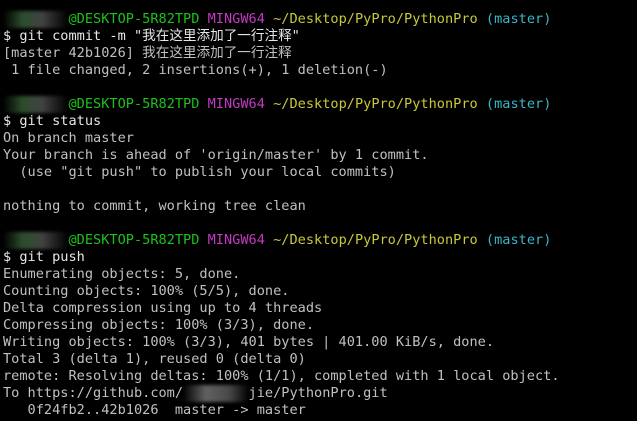 Image resolution: width=637 pixels, height=421 pixels. Describe the element at coordinates (146, 291) in the screenshot. I see `output-line: Counting objects: 100% (5/5), done.` at that location.